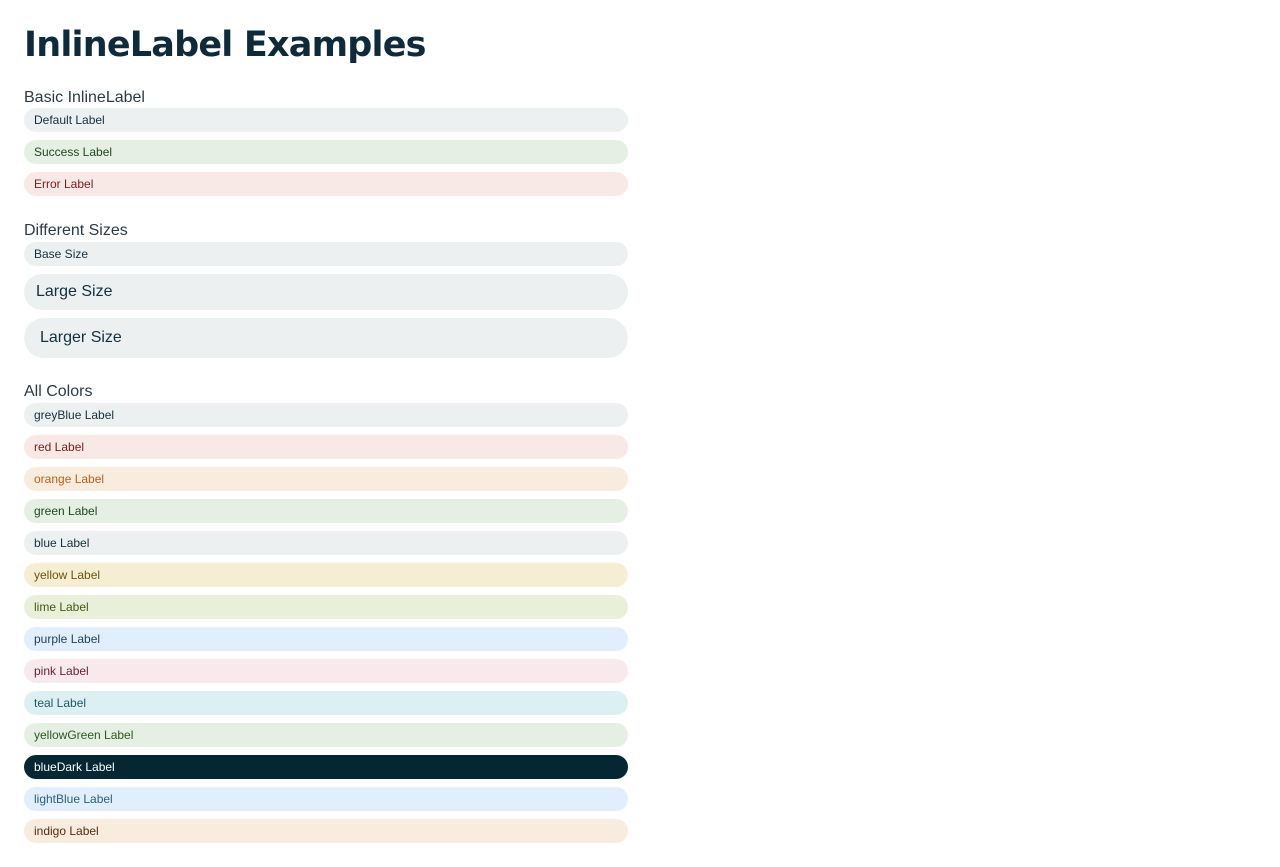  Describe the element at coordinates (326, 543) in the screenshot. I see `inline-label-blue: blue Label` at that location.